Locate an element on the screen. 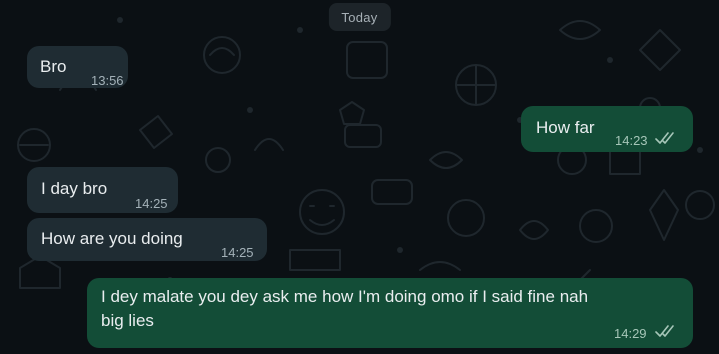 Image resolution: width=719 pixels, height=354 pixels. message-time: 14:23 is located at coordinates (631, 140).